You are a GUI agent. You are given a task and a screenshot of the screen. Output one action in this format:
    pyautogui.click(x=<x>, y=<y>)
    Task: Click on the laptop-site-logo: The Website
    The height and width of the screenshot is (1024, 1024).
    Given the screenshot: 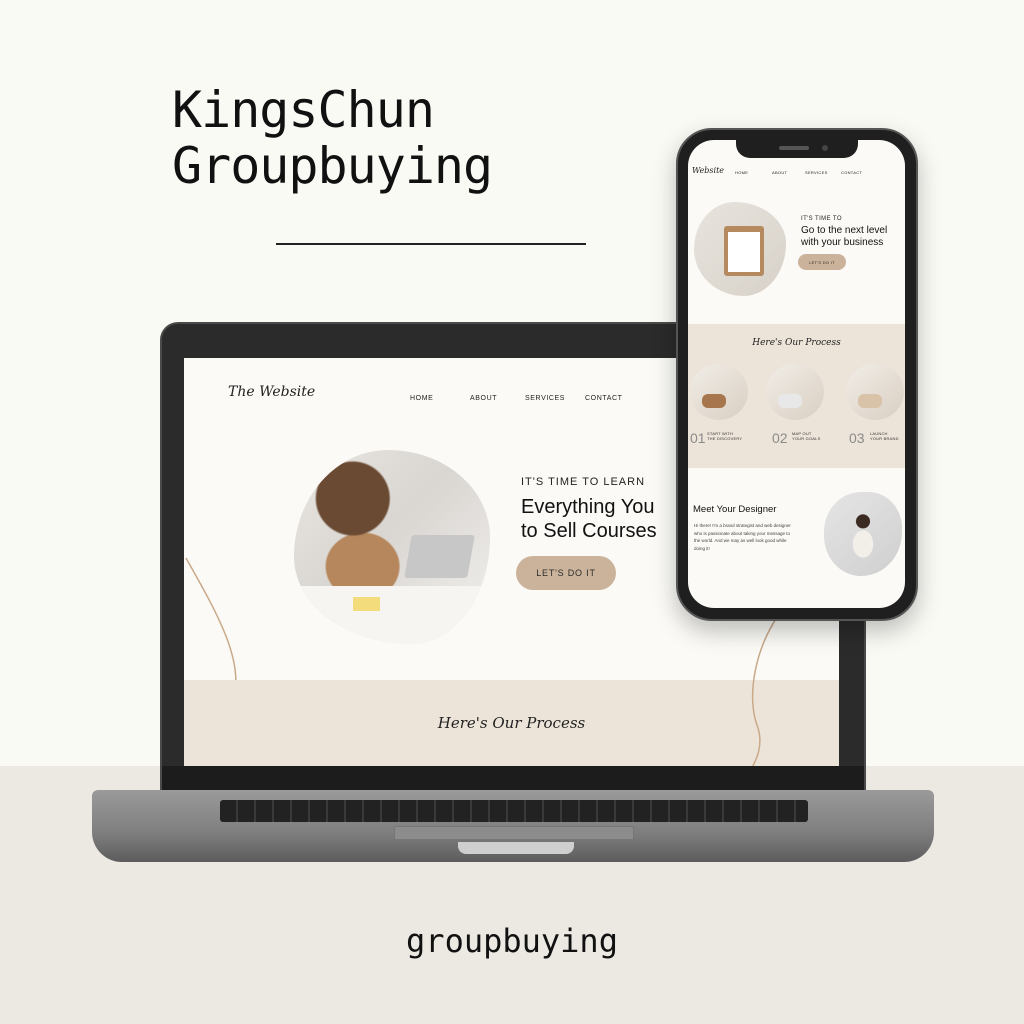 What is the action you would take?
    pyautogui.click(x=271, y=392)
    